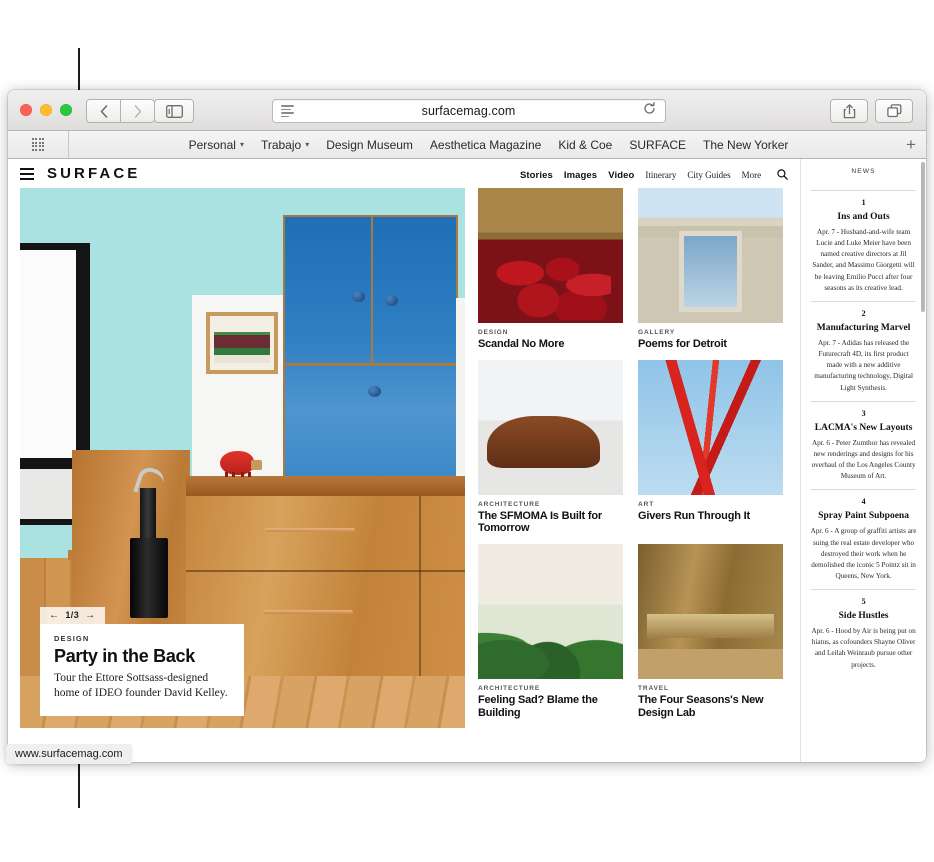 Image resolution: width=934 pixels, height=862 pixels. Describe the element at coordinates (745, 145) in the screenshot. I see `bookmark-the-new-yorker: The New Yorker` at that location.